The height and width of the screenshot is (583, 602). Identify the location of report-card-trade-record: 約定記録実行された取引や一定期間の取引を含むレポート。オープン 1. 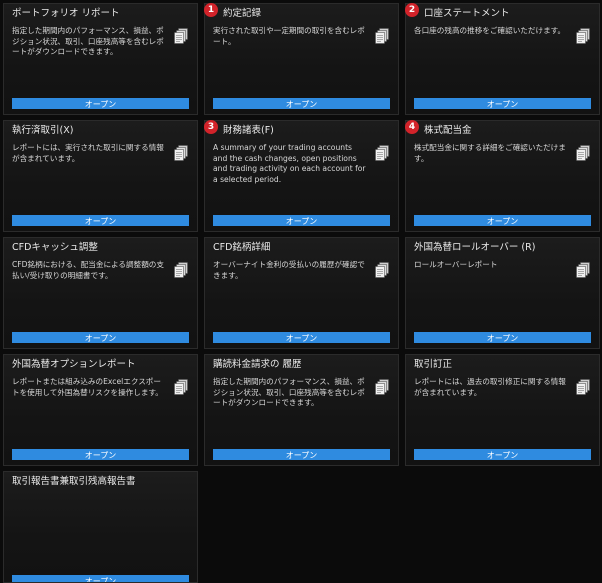
(301, 59).